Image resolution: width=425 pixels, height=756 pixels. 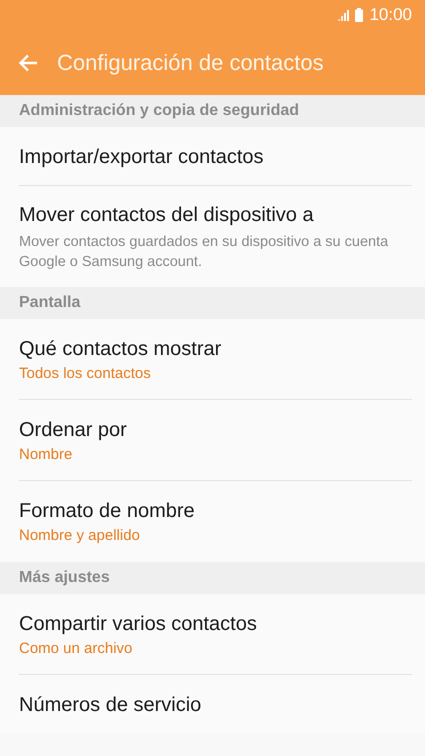 I want to click on status-time: 10:00, so click(x=390, y=15).